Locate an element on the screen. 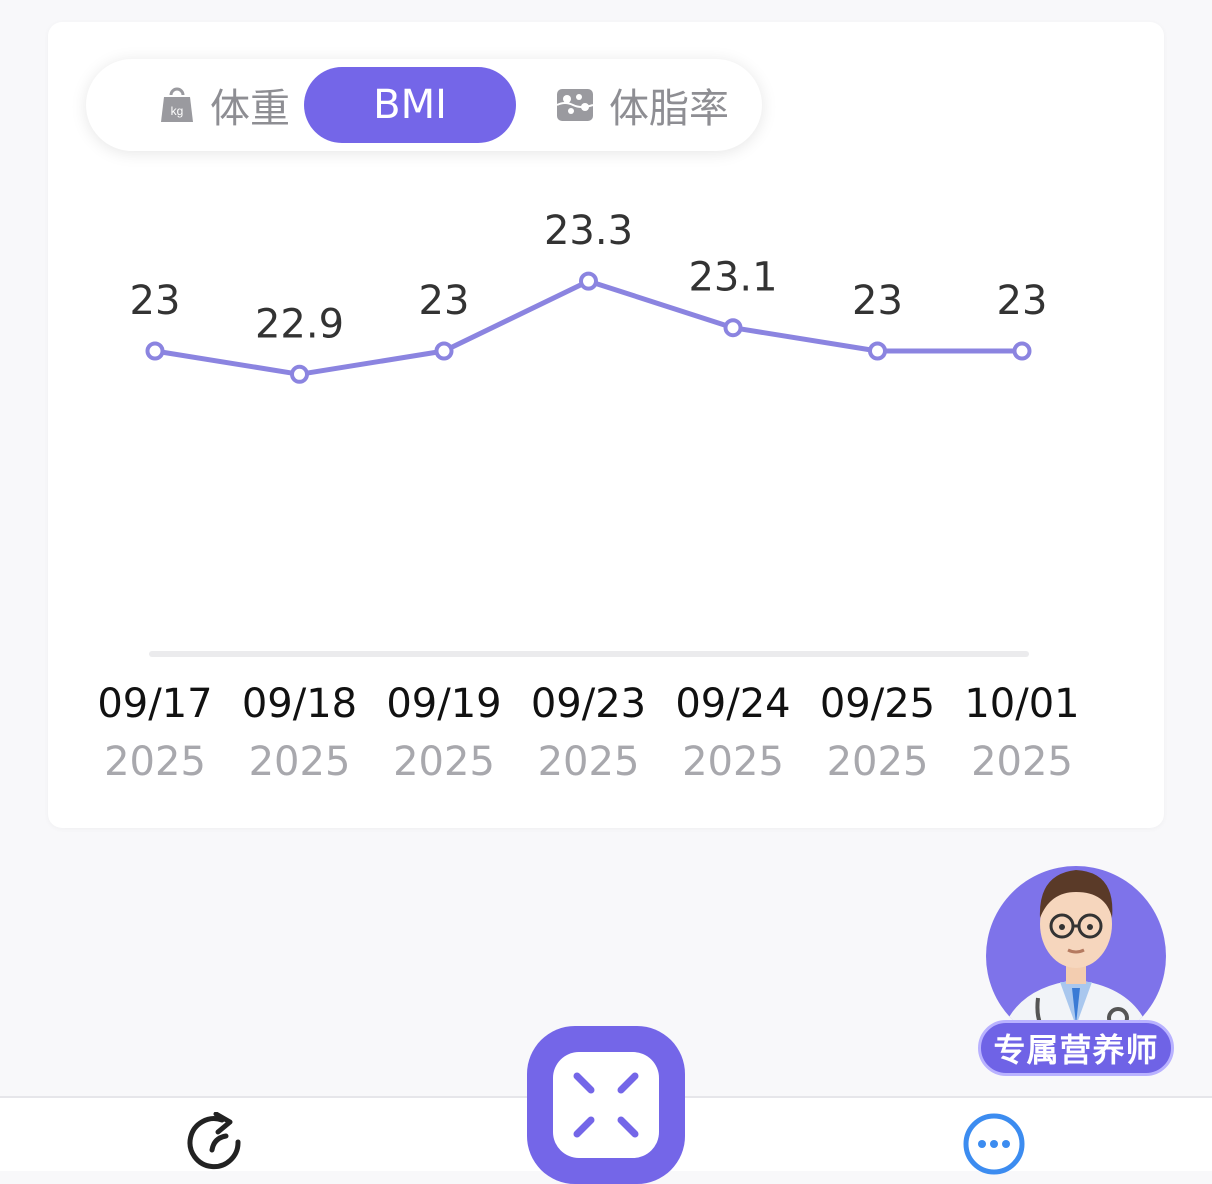 The width and height of the screenshot is (1212, 1184). x-tick-date: 09/25 is located at coordinates (877, 704).